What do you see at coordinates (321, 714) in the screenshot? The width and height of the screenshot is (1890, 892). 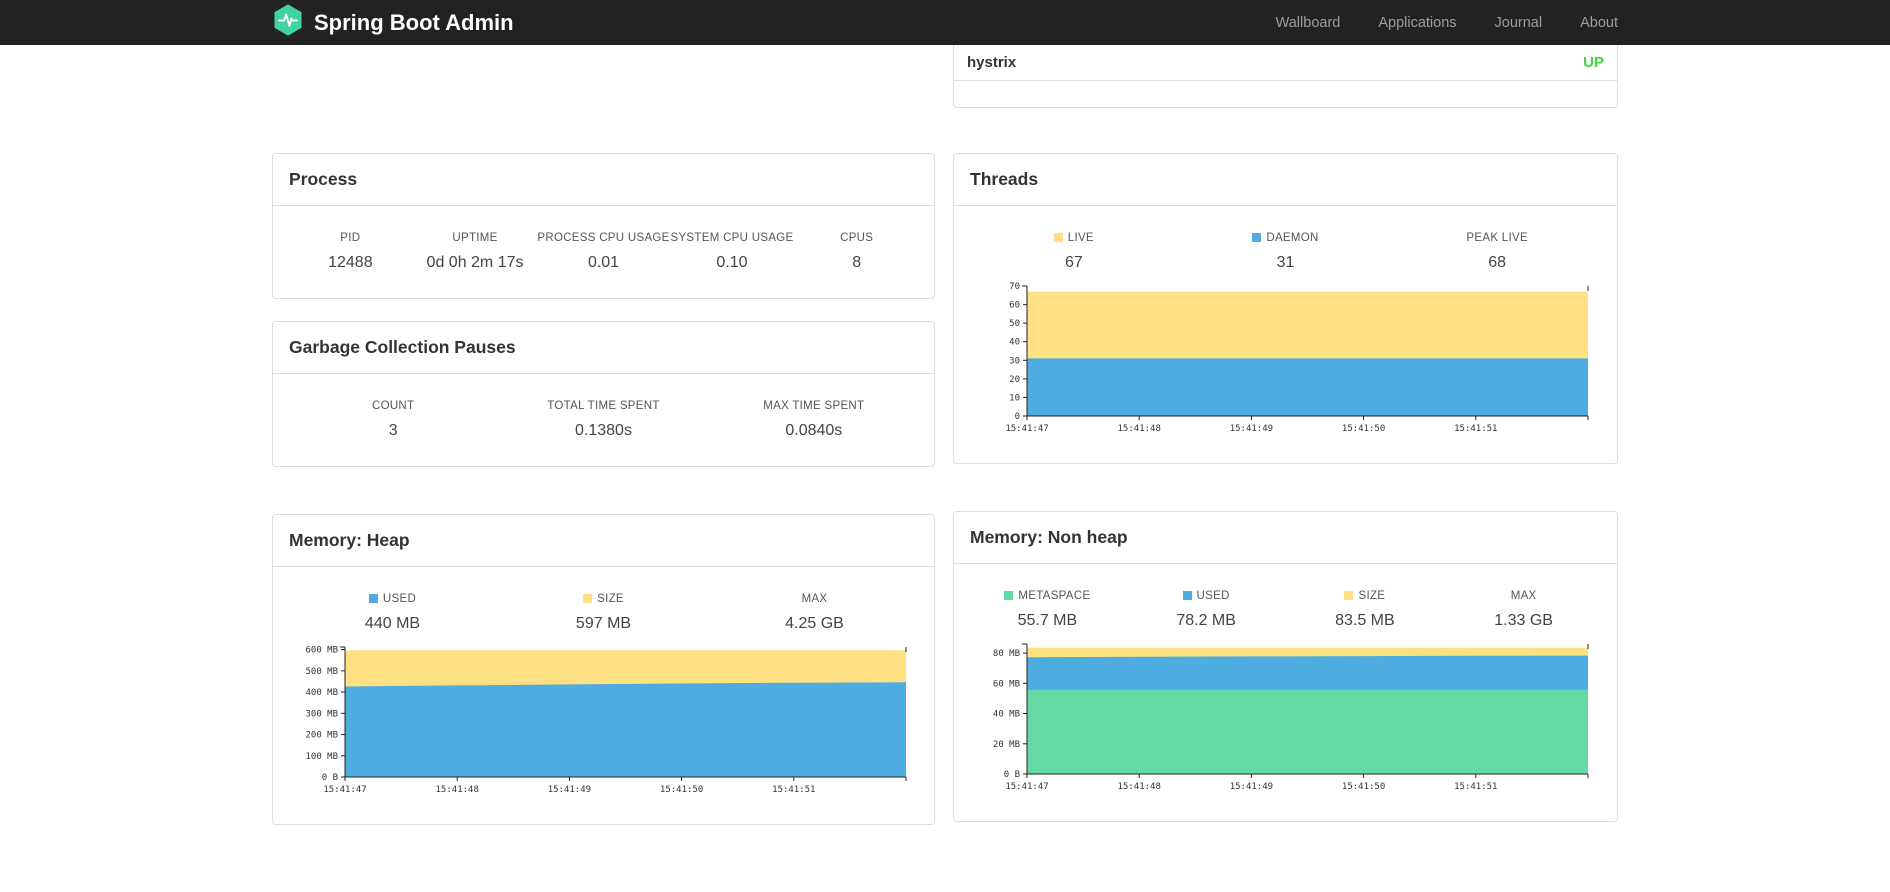 I see `svg-text: 300 MB` at bounding box center [321, 714].